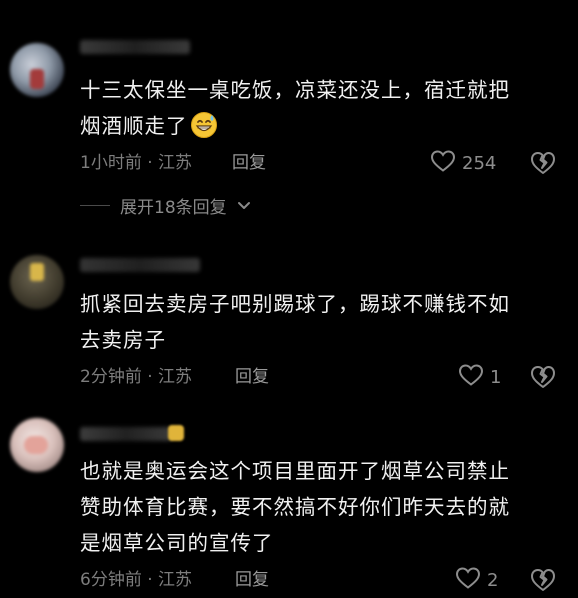  I want to click on like-button: 254, so click(463, 163).